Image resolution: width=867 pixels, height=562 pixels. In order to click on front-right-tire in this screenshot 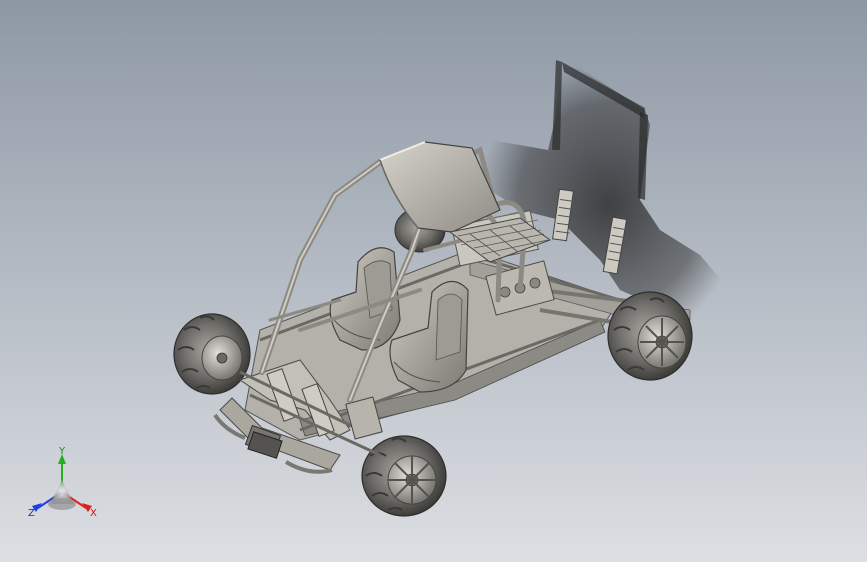, I will do `click(404, 476)`.